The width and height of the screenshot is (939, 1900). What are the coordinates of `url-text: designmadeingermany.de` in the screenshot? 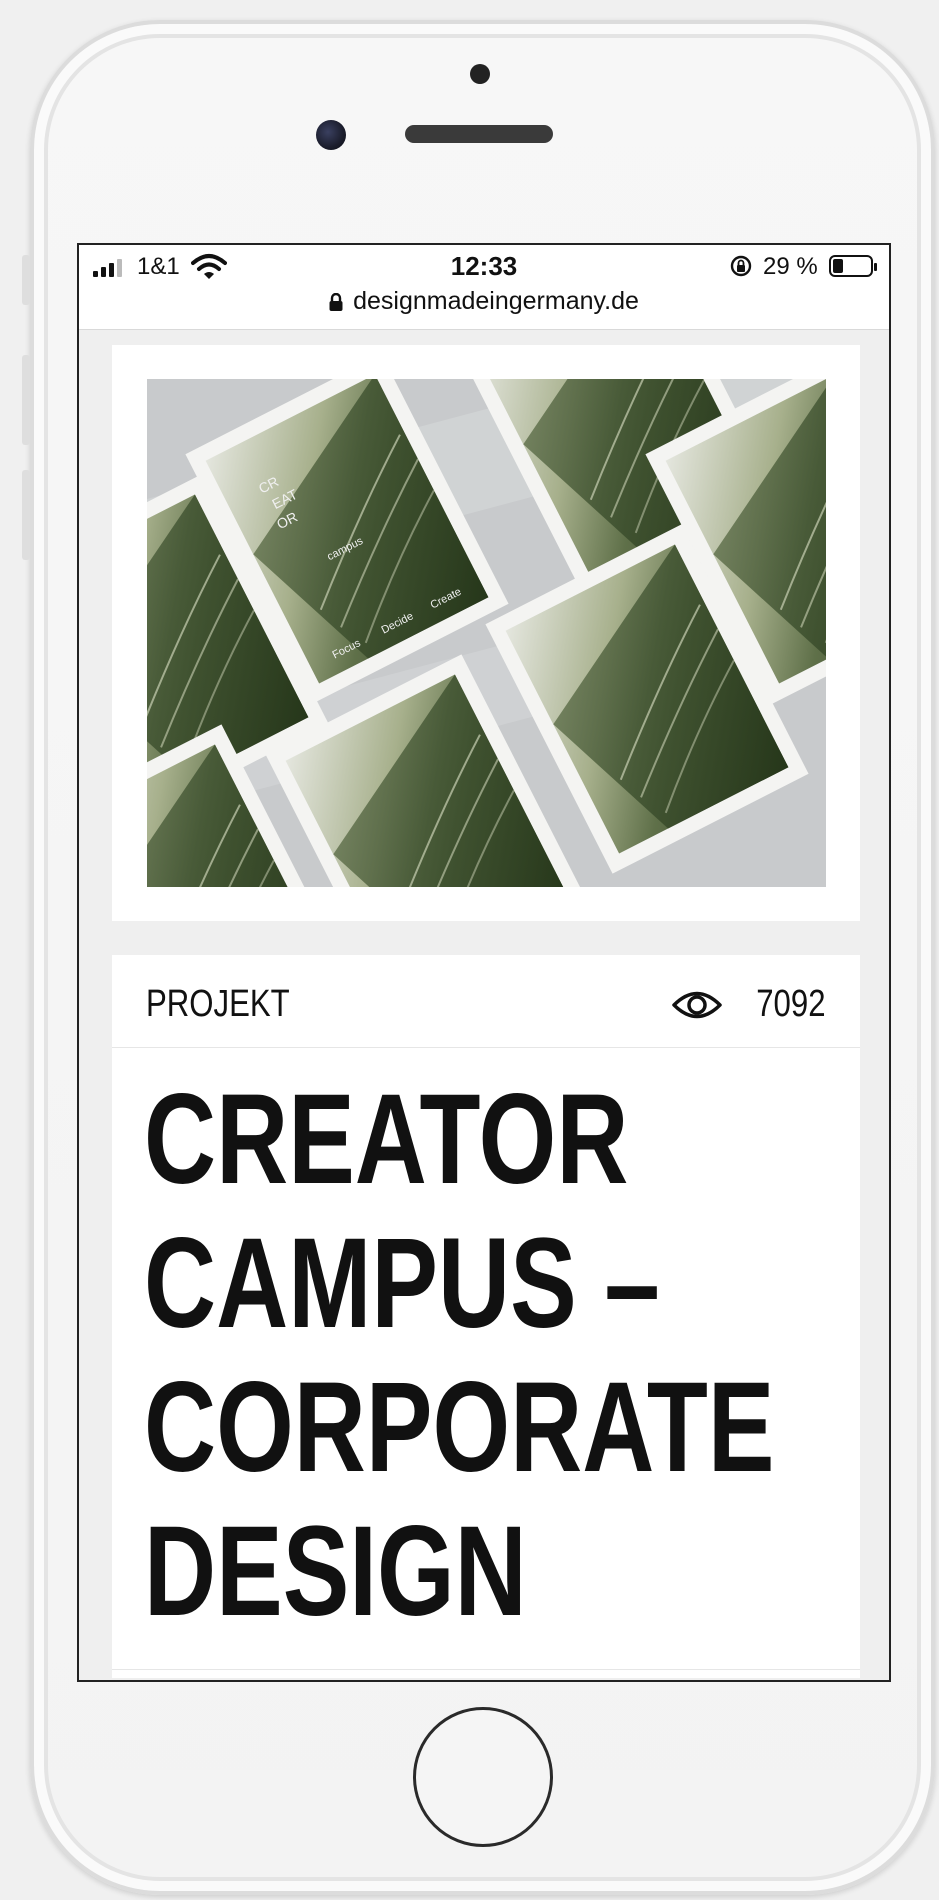 It's located at (496, 301).